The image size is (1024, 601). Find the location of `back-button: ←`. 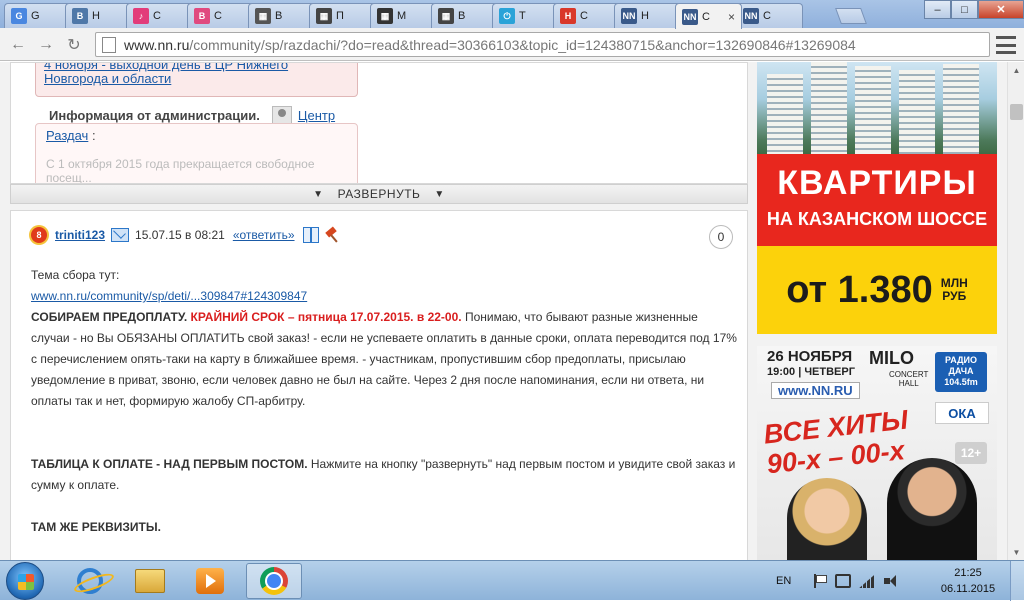

back-button: ← is located at coordinates (18, 45).